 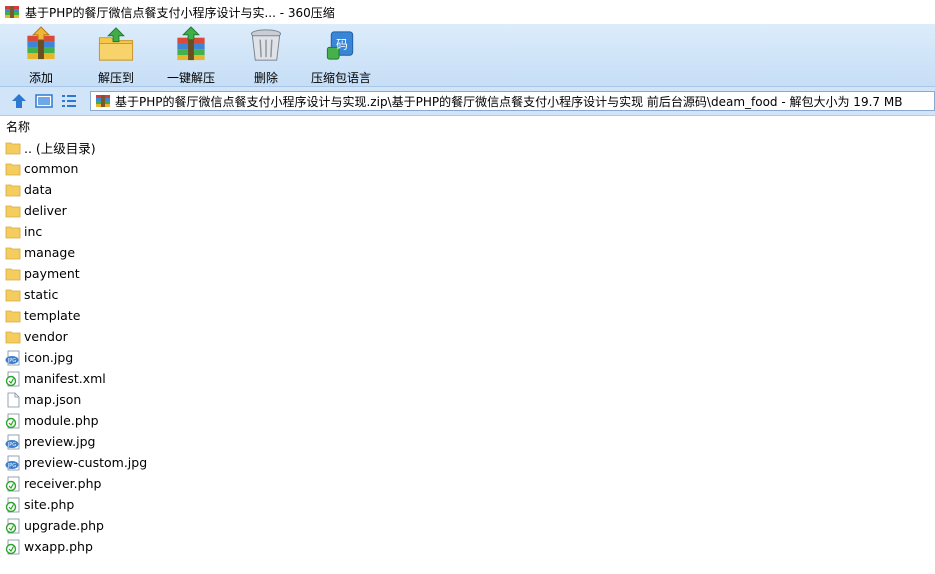 I want to click on list-item-file: site.php, so click(x=110, y=504).